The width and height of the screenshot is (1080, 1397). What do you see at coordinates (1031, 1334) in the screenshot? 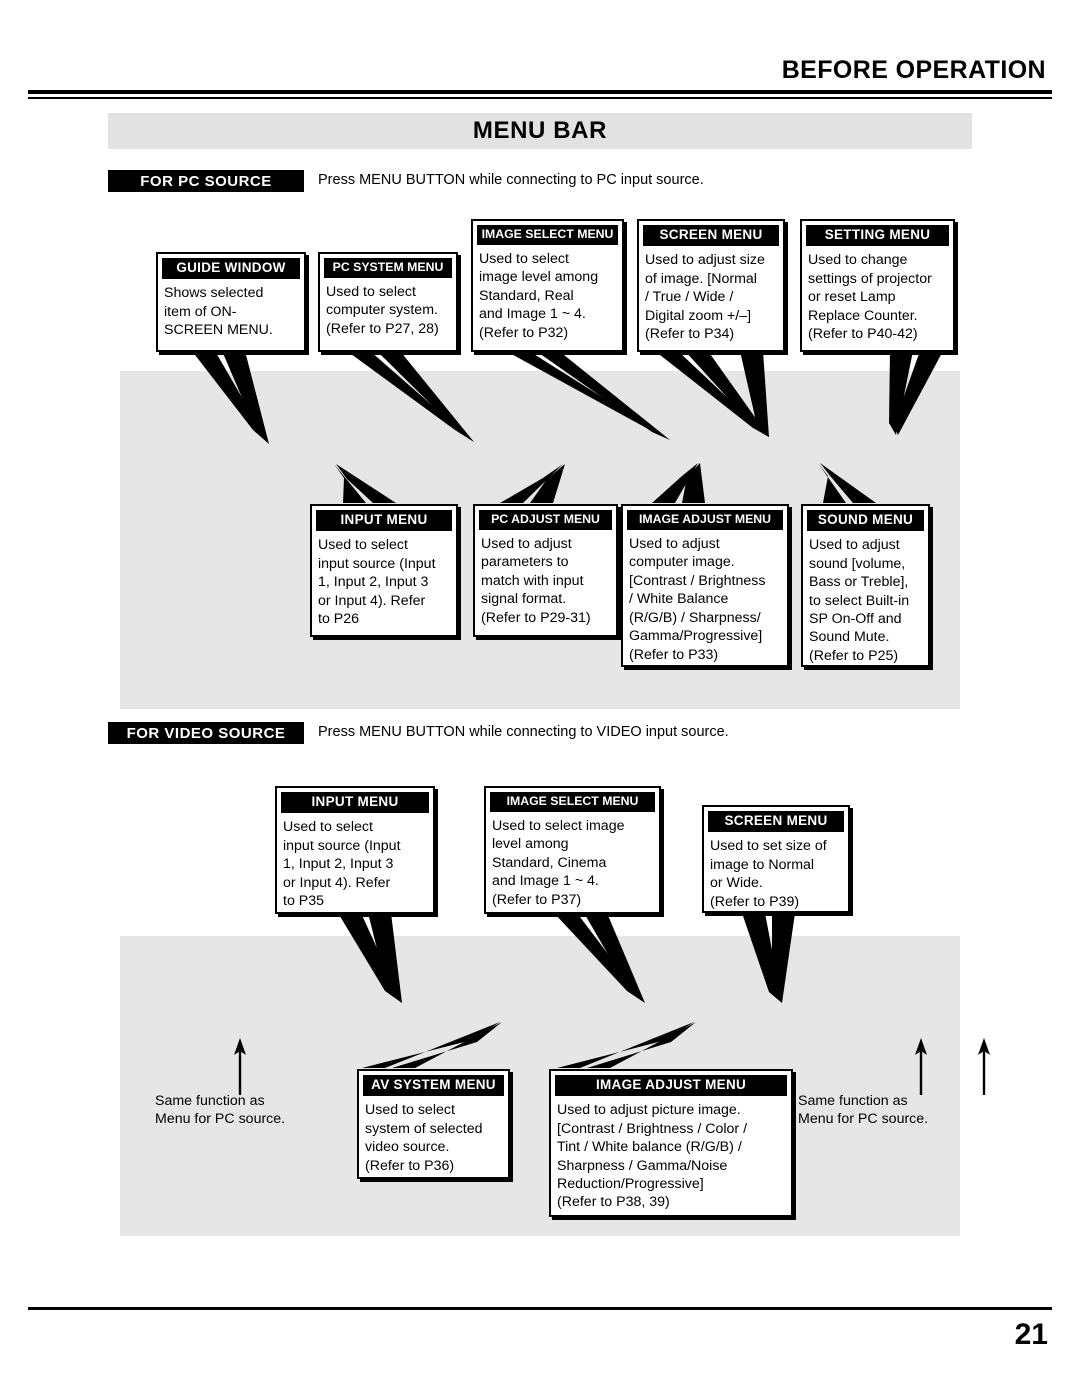
I see `page-number: 21` at bounding box center [1031, 1334].